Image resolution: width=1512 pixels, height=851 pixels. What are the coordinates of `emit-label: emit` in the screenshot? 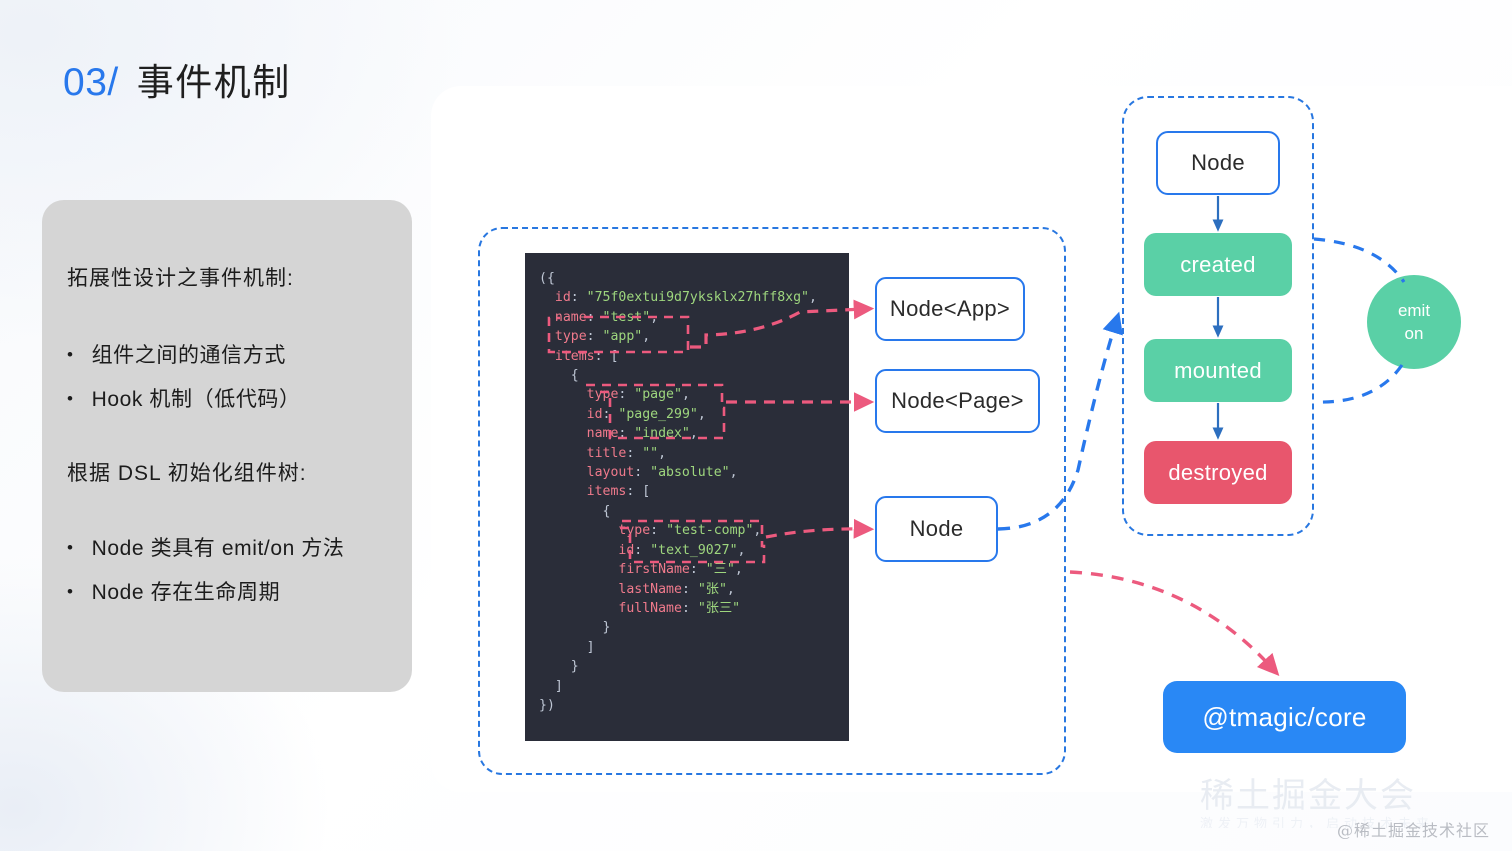 It's located at (1414, 310).